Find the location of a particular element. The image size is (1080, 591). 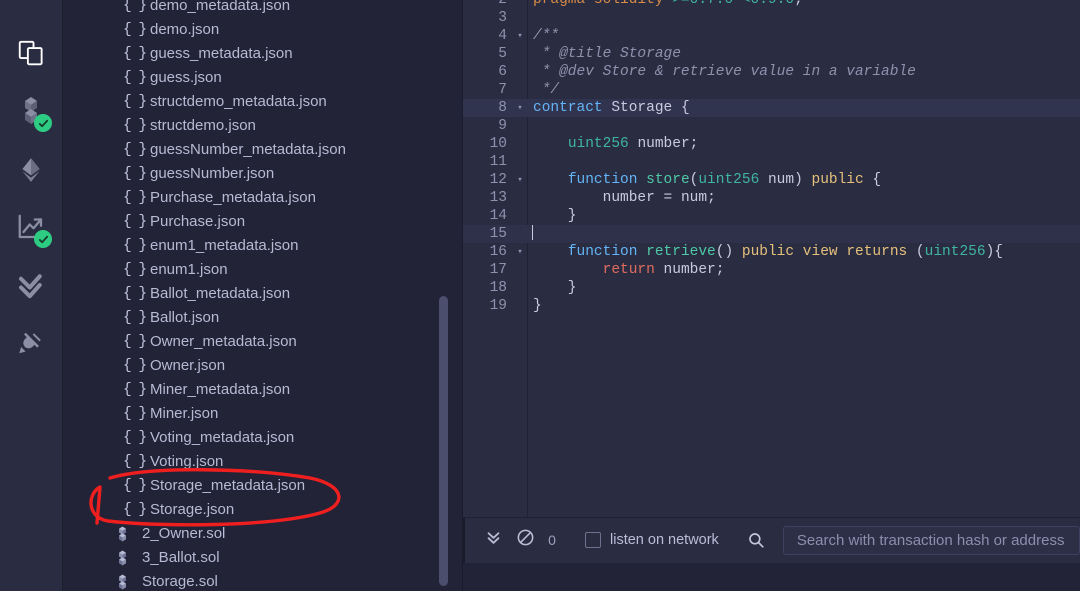

file-list-item: { } Ballot_metadata.json is located at coordinates (263, 294).